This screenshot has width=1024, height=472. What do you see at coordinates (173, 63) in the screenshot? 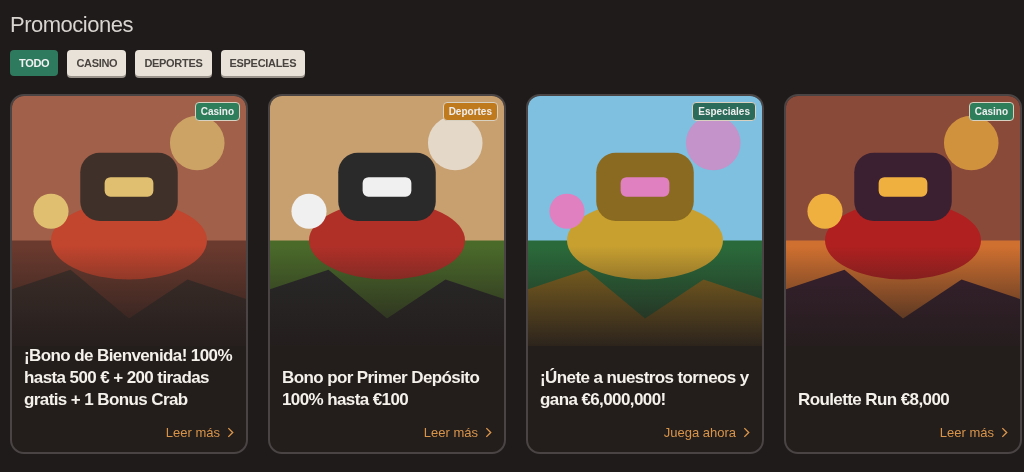
I see `filter-tab: DEPORTES` at bounding box center [173, 63].